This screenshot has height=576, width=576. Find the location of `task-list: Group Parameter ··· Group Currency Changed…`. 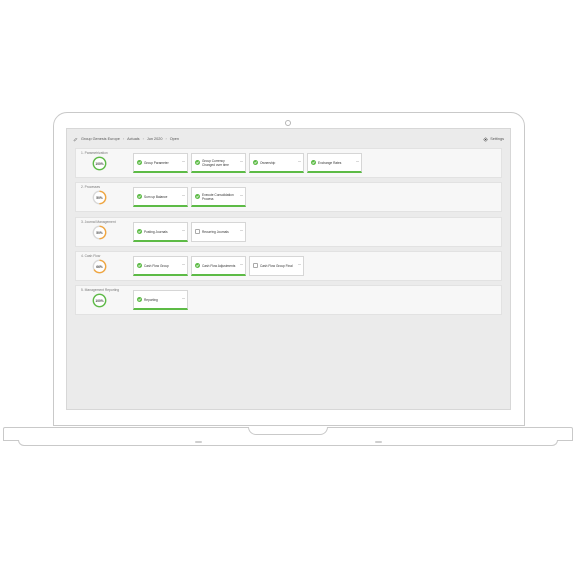

task-list: Group Parameter ··· Group Currency Changed… is located at coordinates (247, 163).